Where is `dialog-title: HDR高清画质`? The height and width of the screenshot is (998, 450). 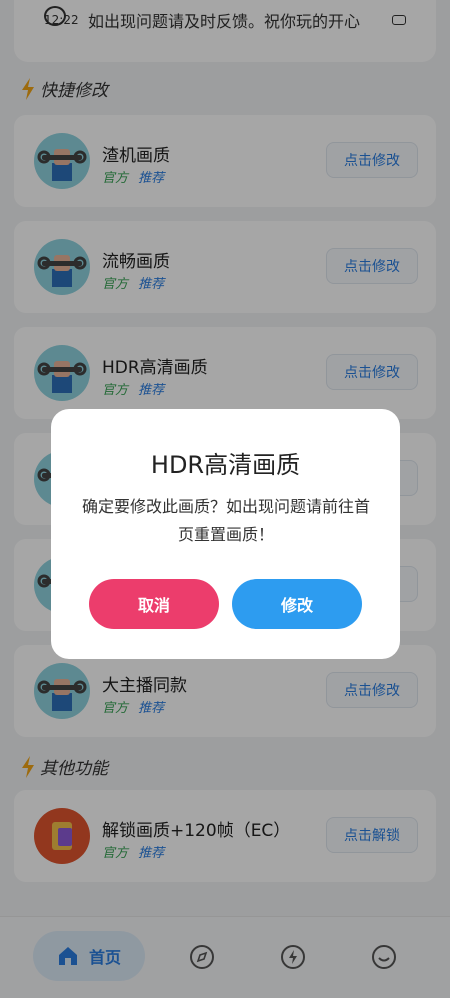
dialog-title: HDR高清画质 is located at coordinates (225, 465).